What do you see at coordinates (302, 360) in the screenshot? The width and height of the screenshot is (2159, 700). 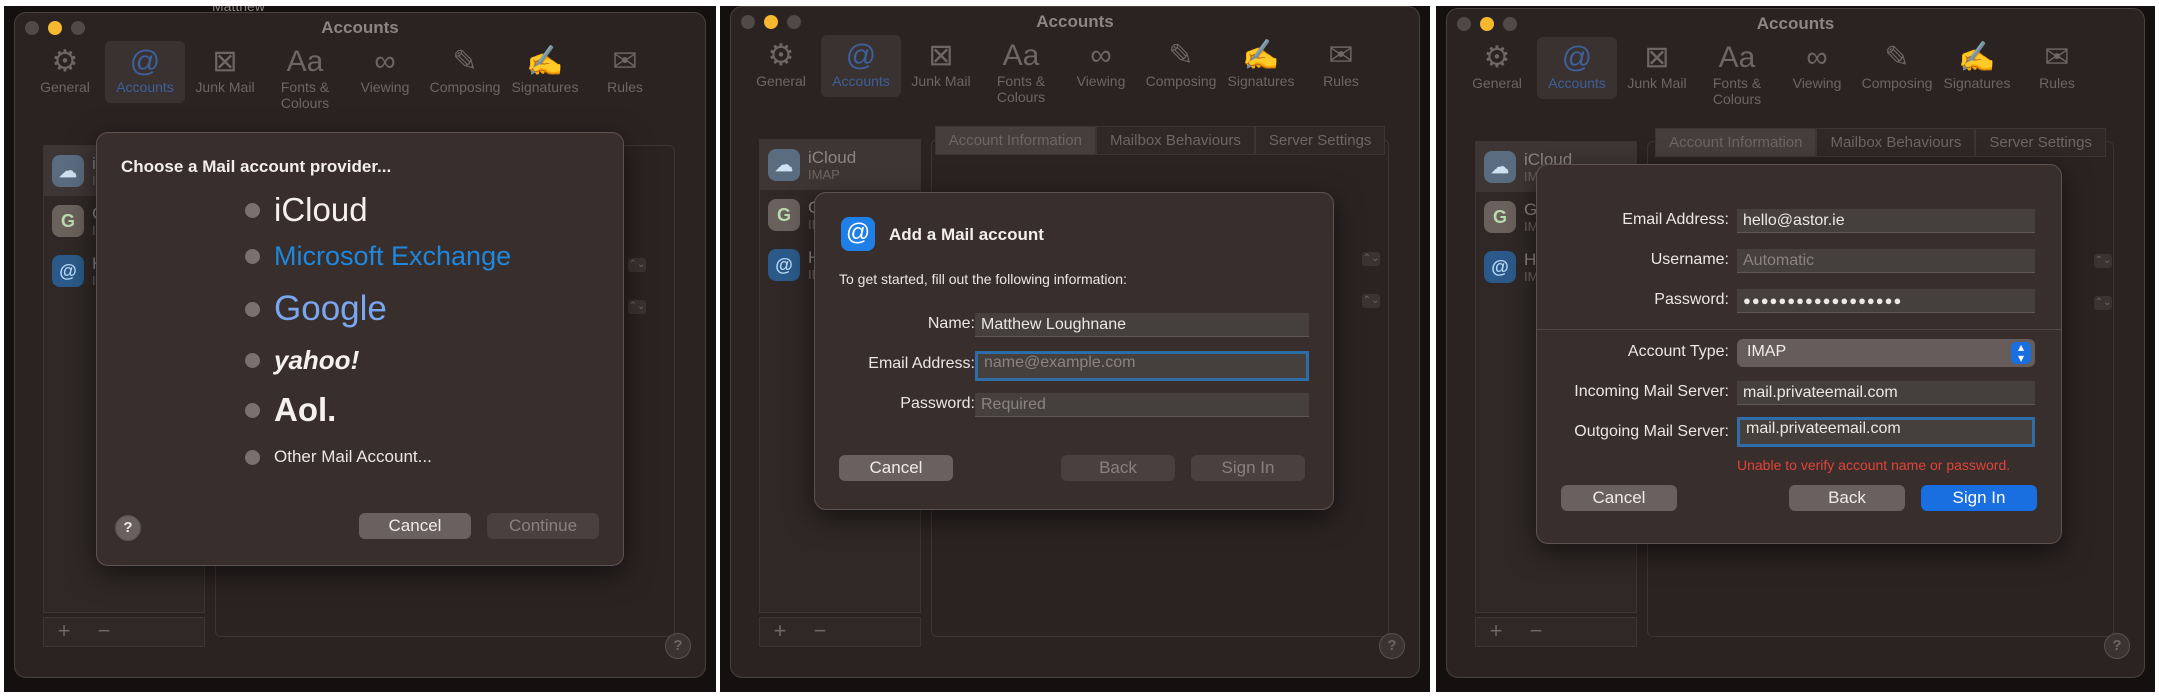 I see `provider-yahoo: yahoo!` at bounding box center [302, 360].